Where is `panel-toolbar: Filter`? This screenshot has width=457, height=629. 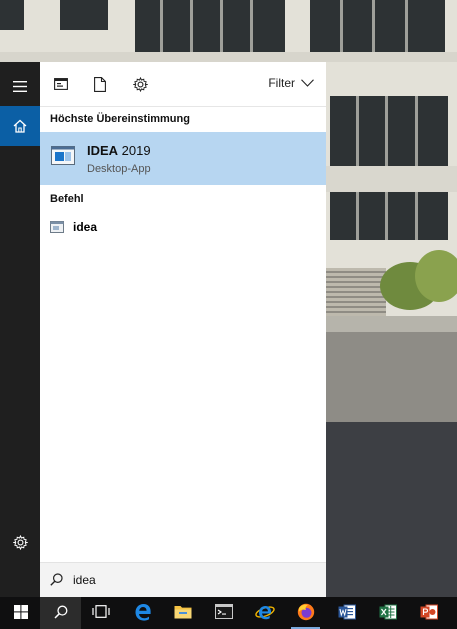
panel-toolbar: Filter is located at coordinates (183, 84).